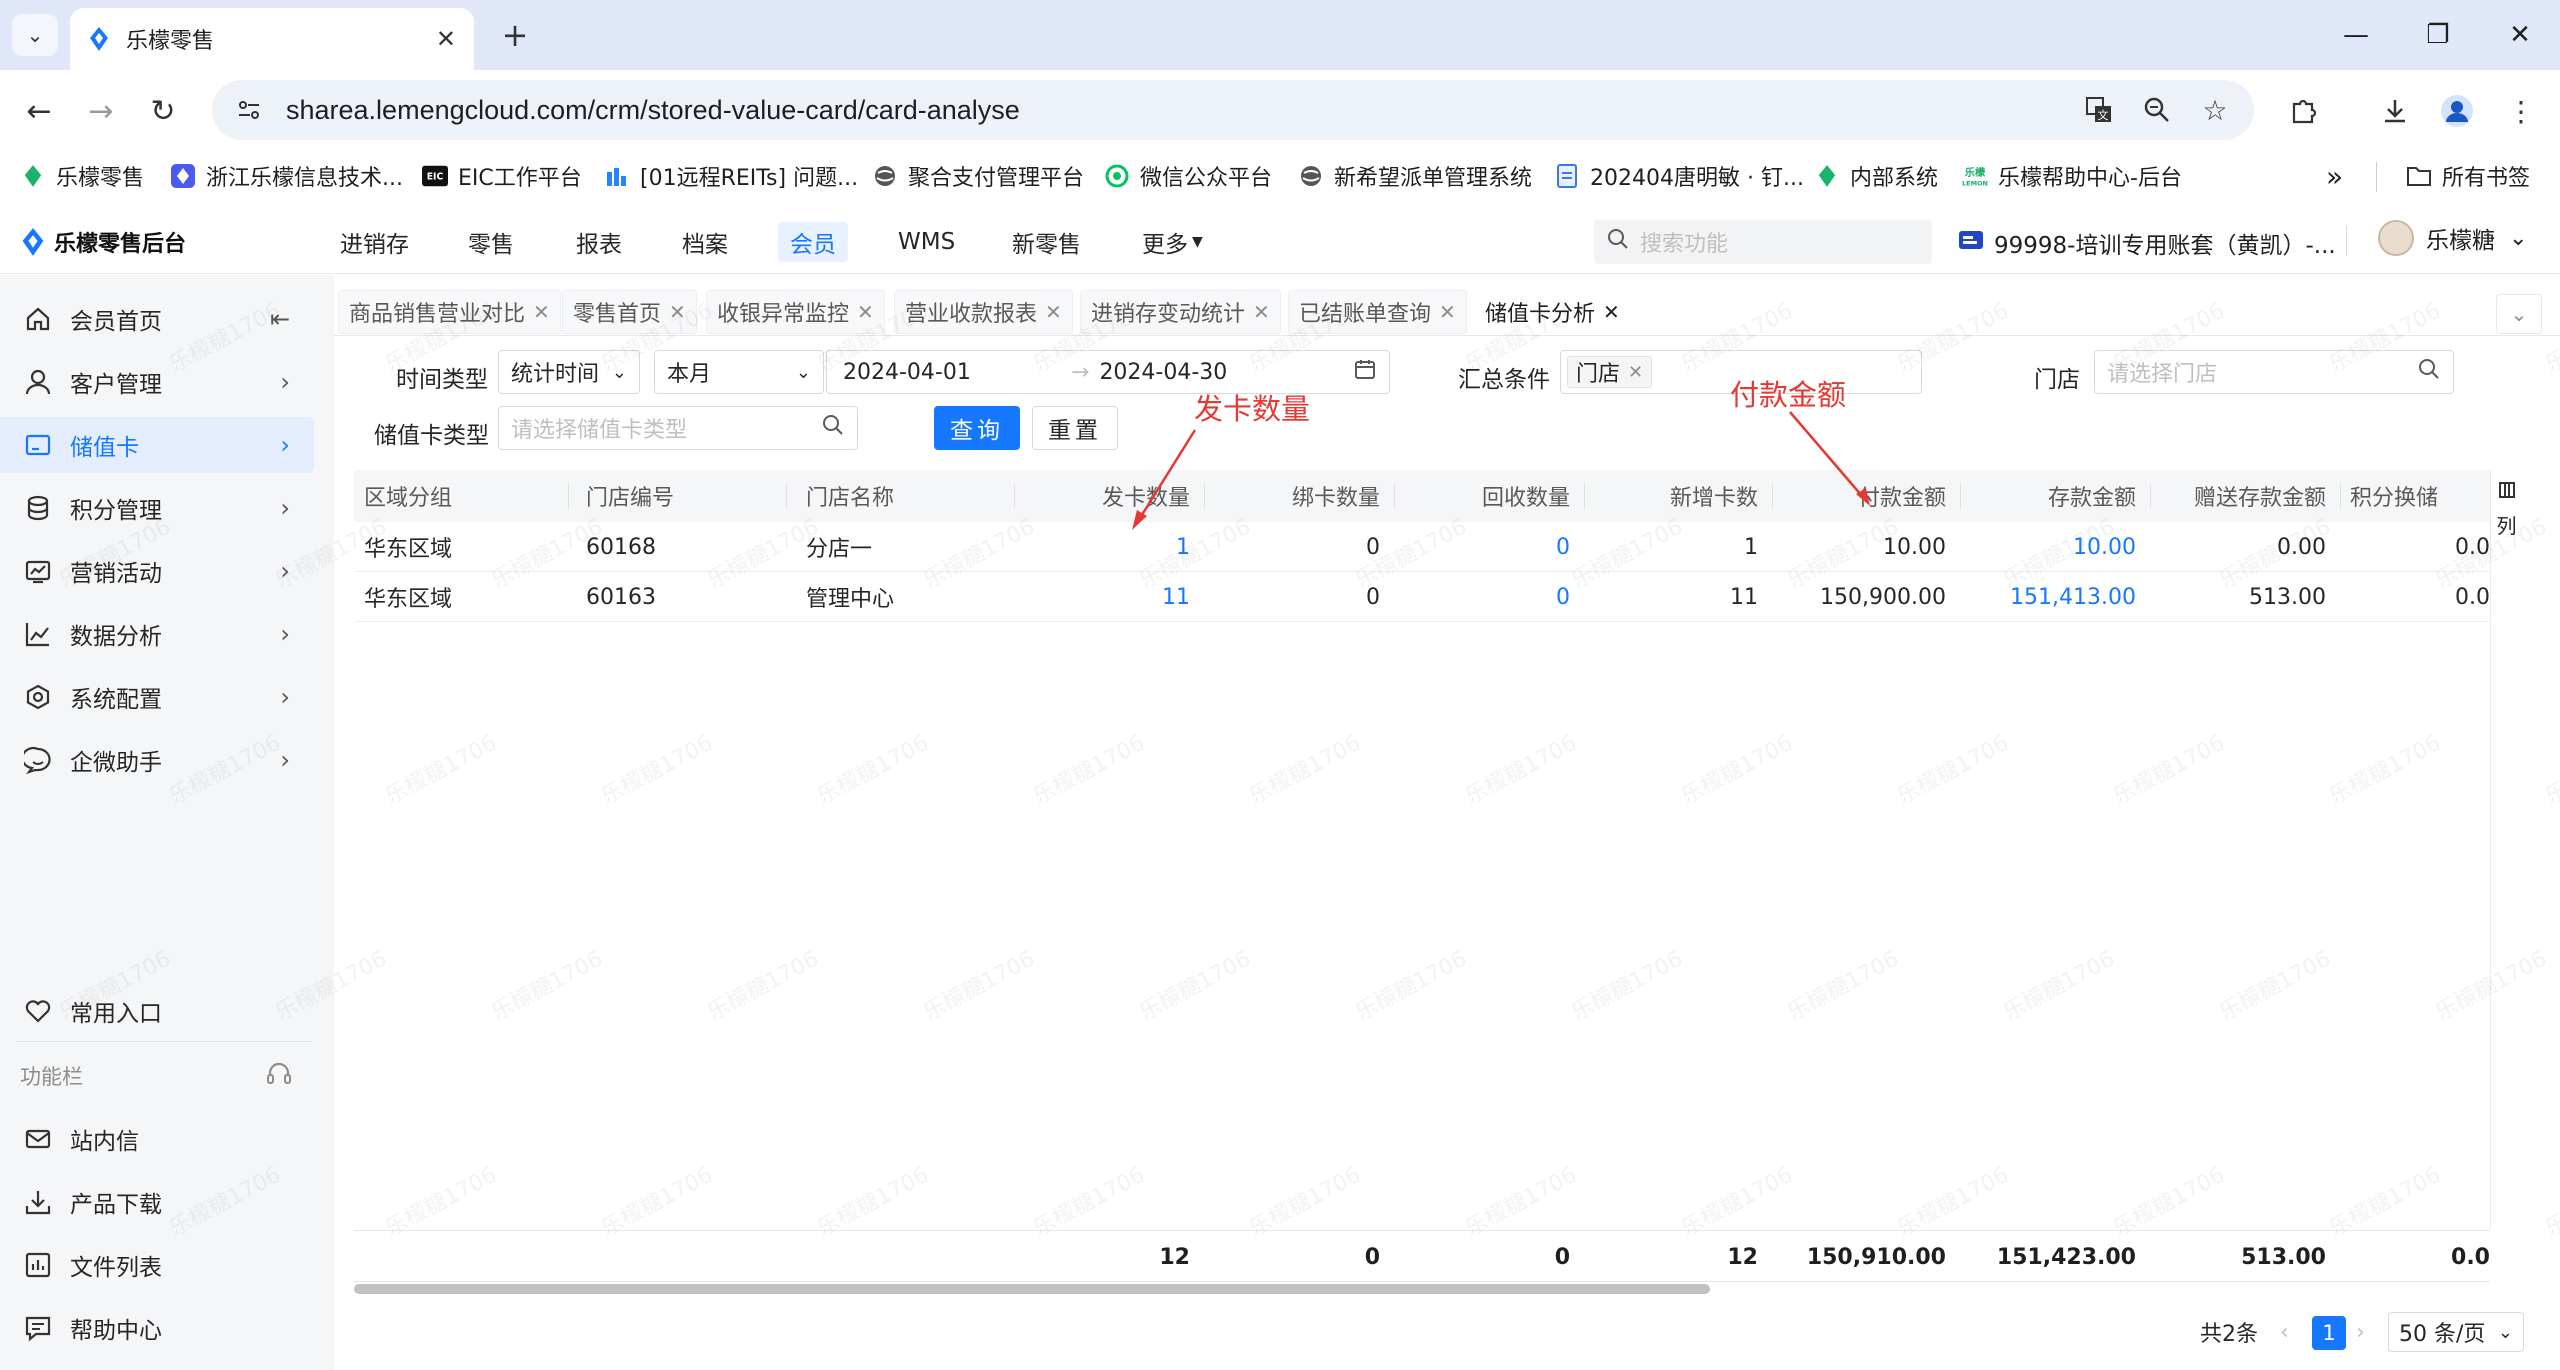  I want to click on date-end-input: 2024-04-30, so click(1226, 372).